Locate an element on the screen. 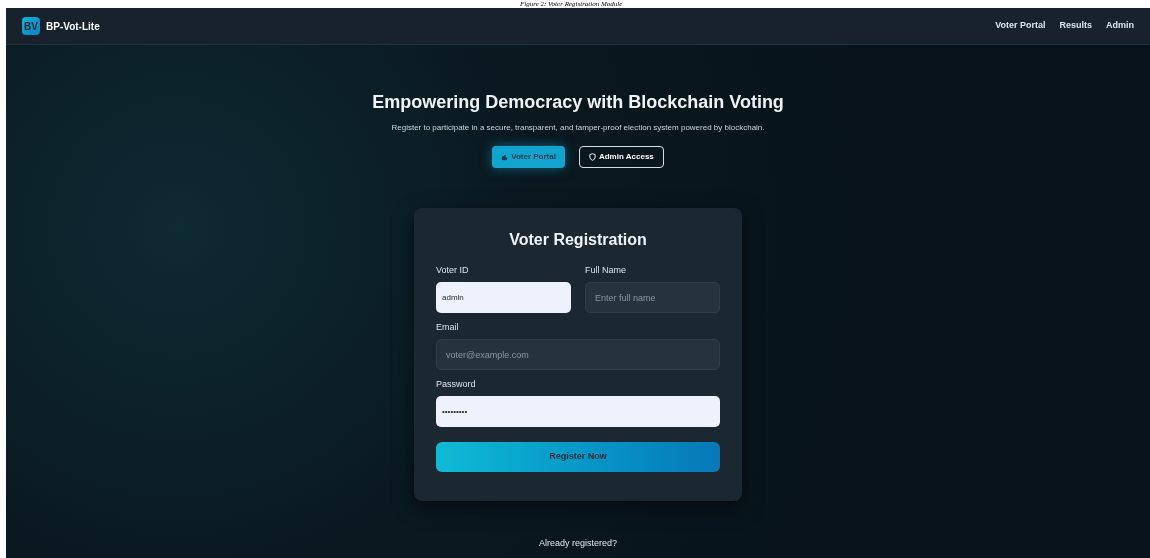 The width and height of the screenshot is (1150, 558). nav-link: Admin is located at coordinates (1120, 26).